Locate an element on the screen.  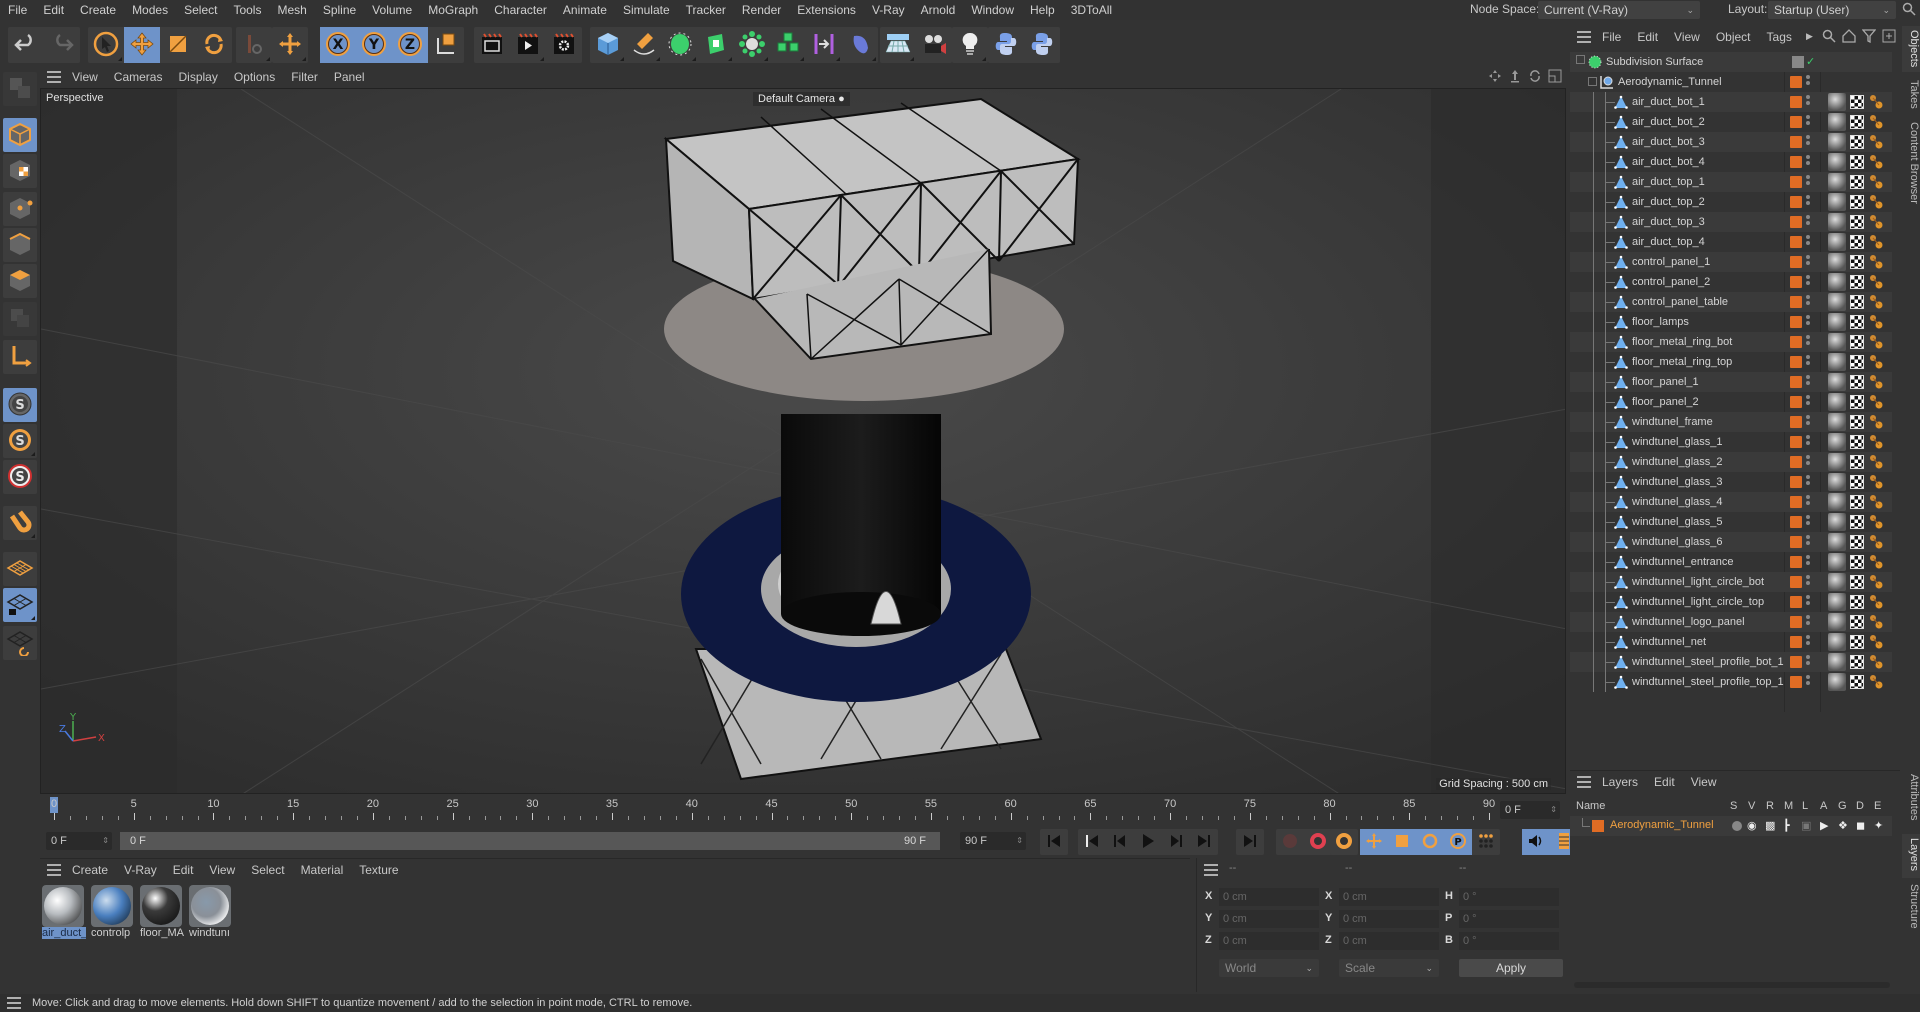
menu-vray: V-Ray is located at coordinates (888, 10).